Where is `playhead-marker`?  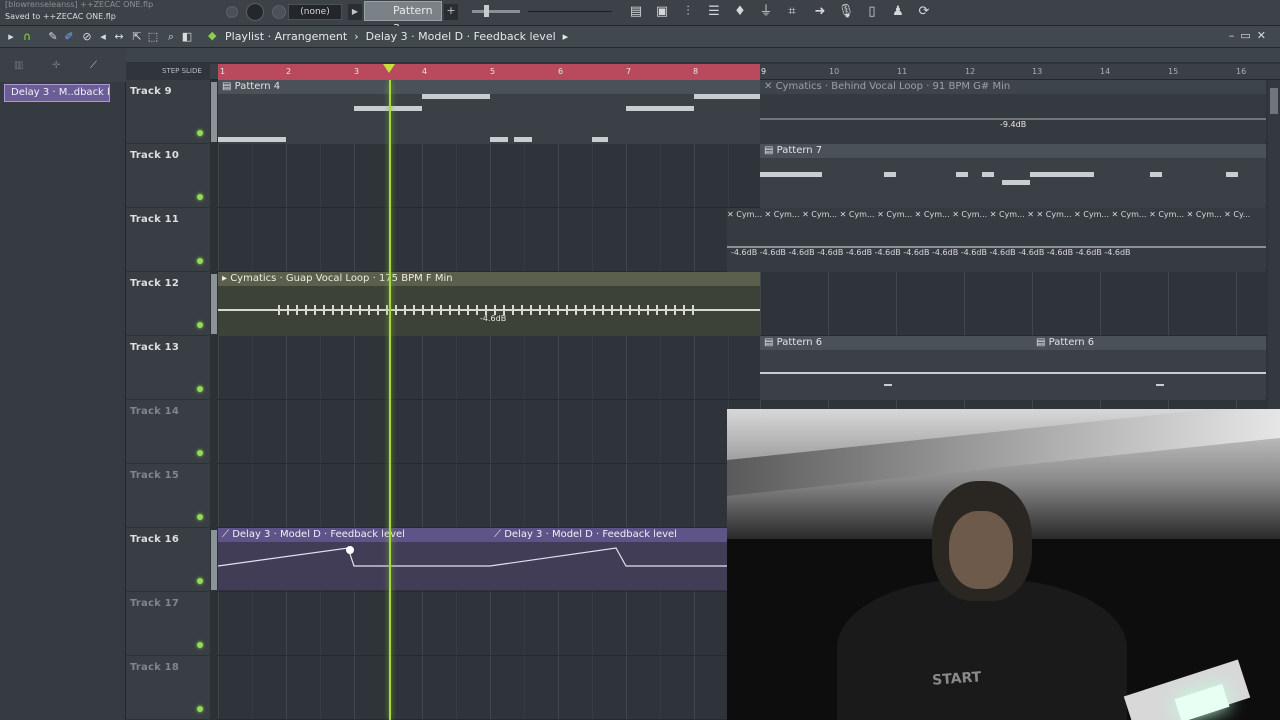 playhead-marker is located at coordinates (389, 68).